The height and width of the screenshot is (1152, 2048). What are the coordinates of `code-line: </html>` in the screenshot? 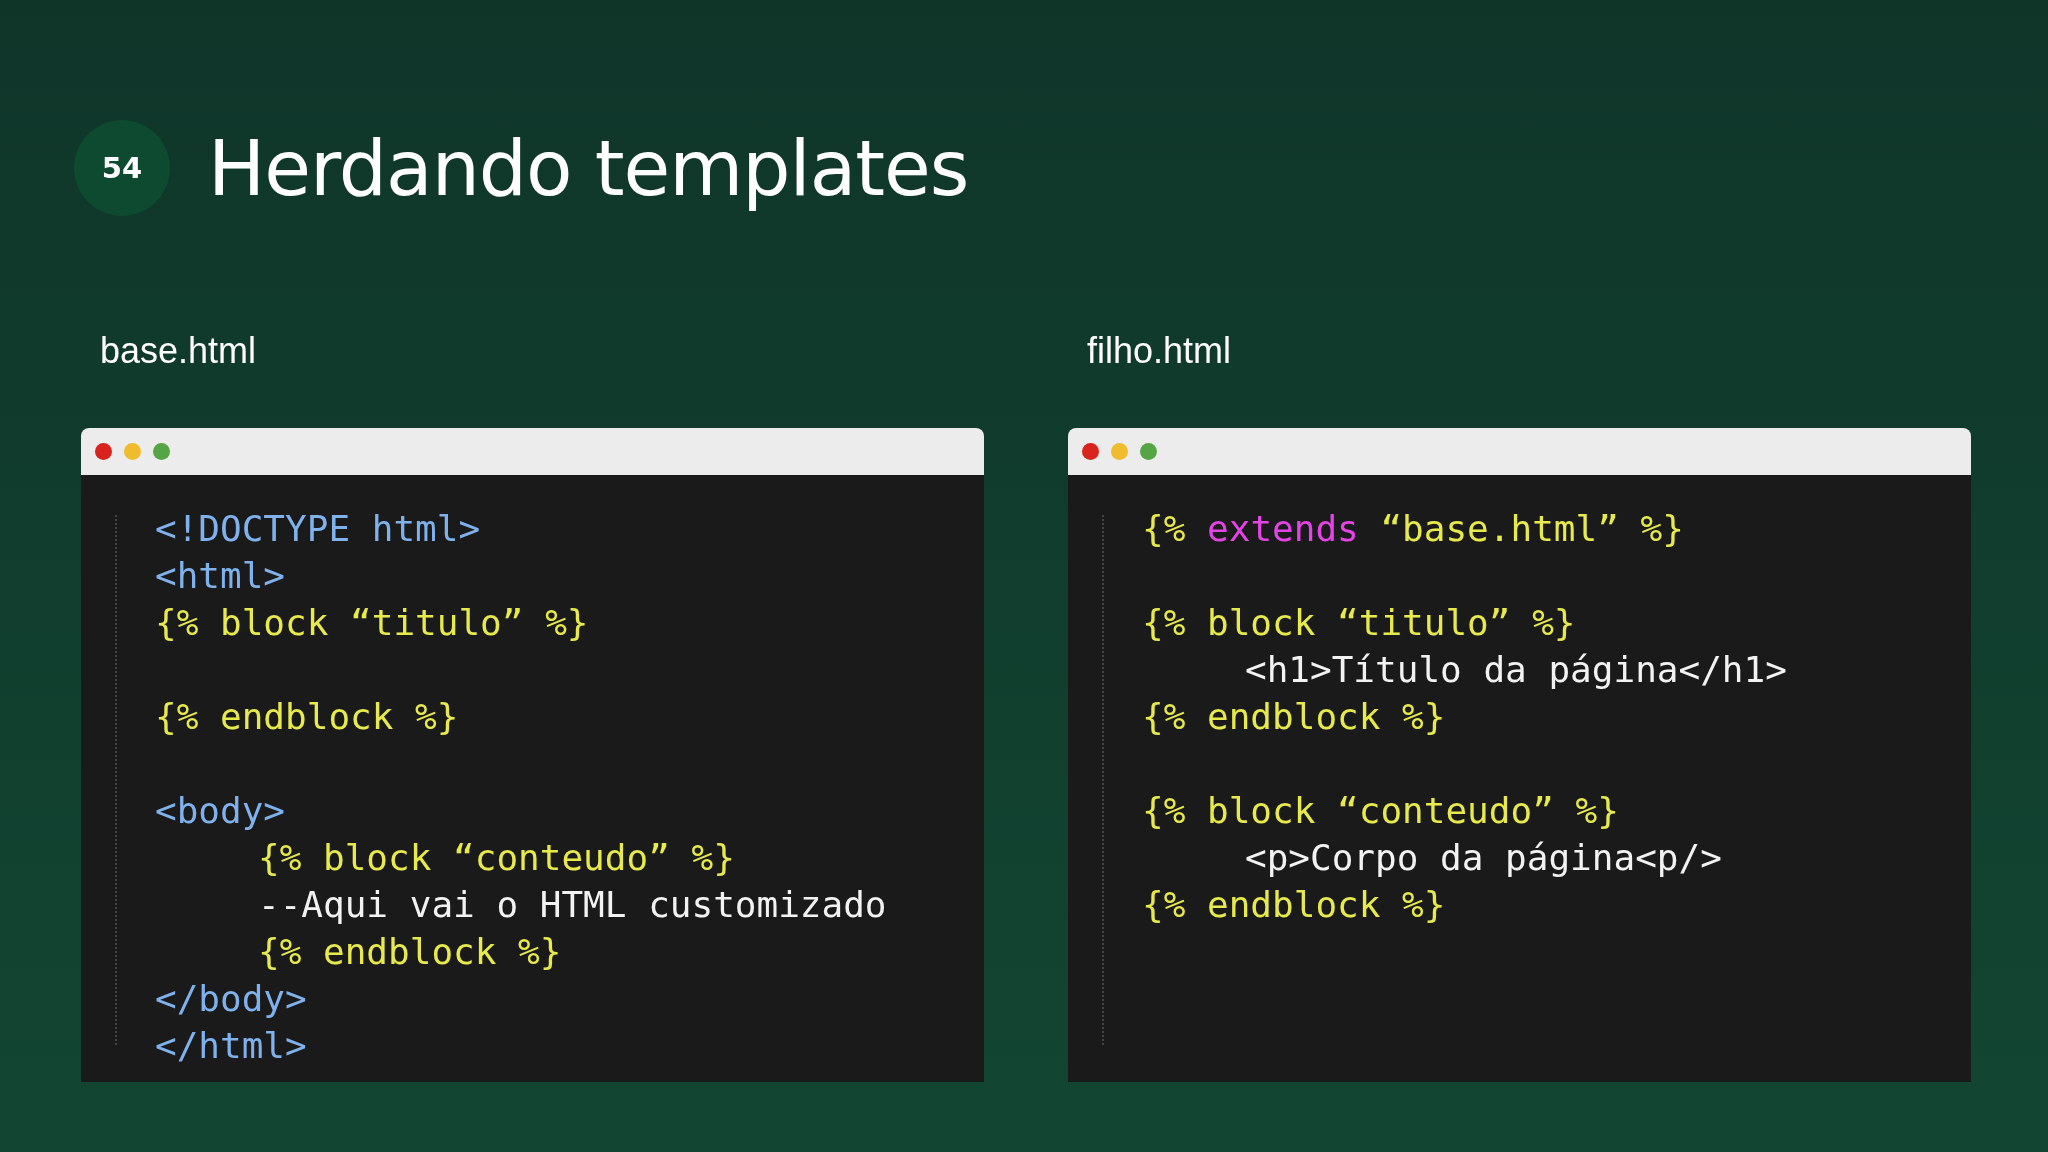 It's located at (231, 1046).